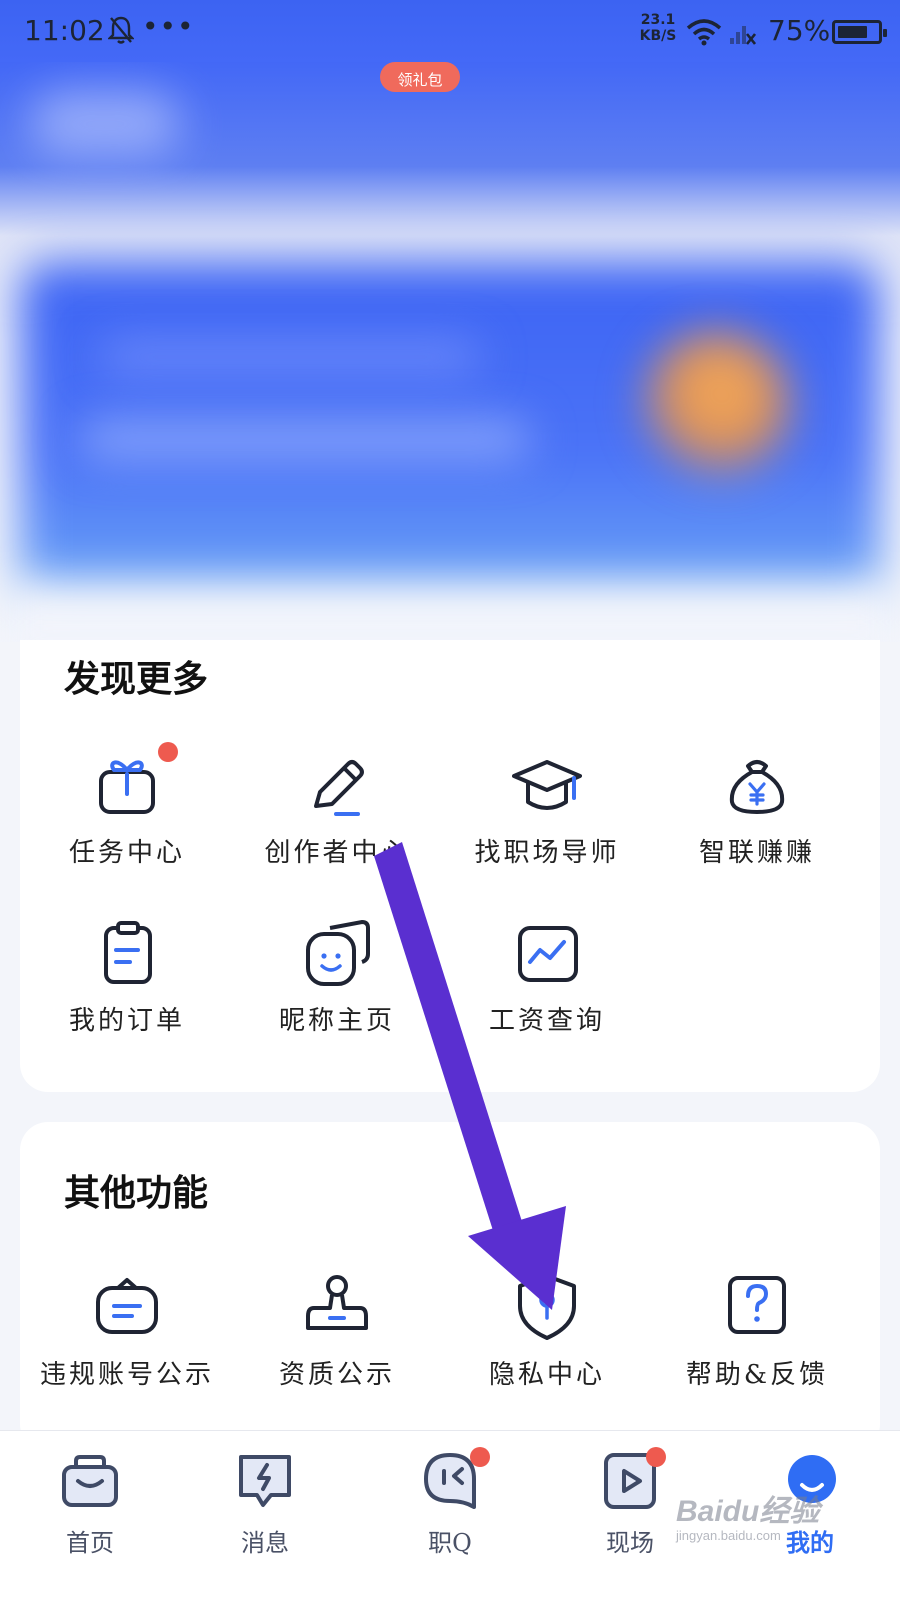  What do you see at coordinates (450, 31) in the screenshot?
I see `status-bar: 11:02 ••• 23.1 KB/S 75%` at bounding box center [450, 31].